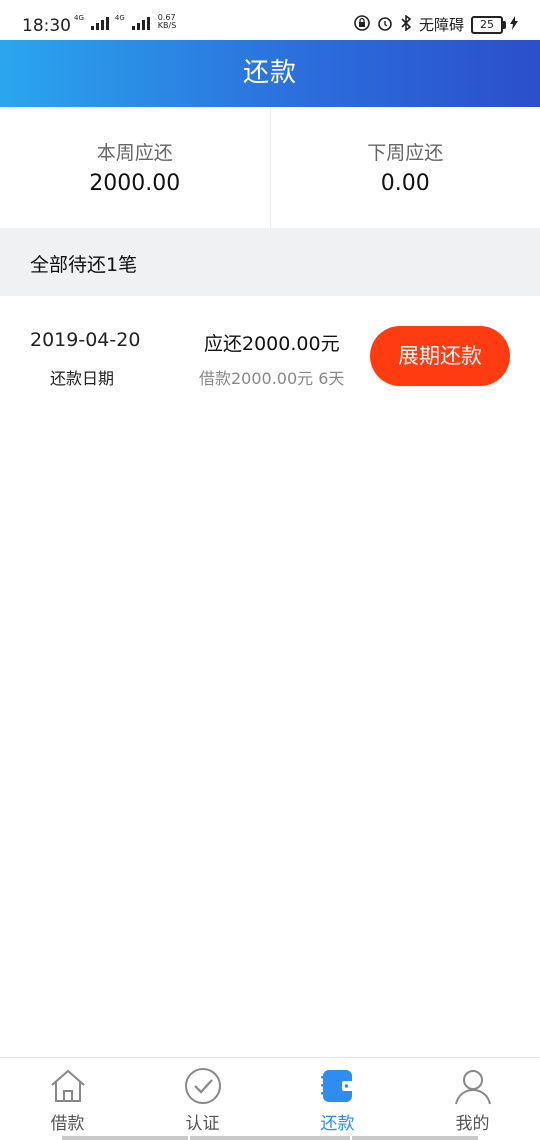  What do you see at coordinates (405, 153) in the screenshot?
I see `next-week-label: 下周应还` at bounding box center [405, 153].